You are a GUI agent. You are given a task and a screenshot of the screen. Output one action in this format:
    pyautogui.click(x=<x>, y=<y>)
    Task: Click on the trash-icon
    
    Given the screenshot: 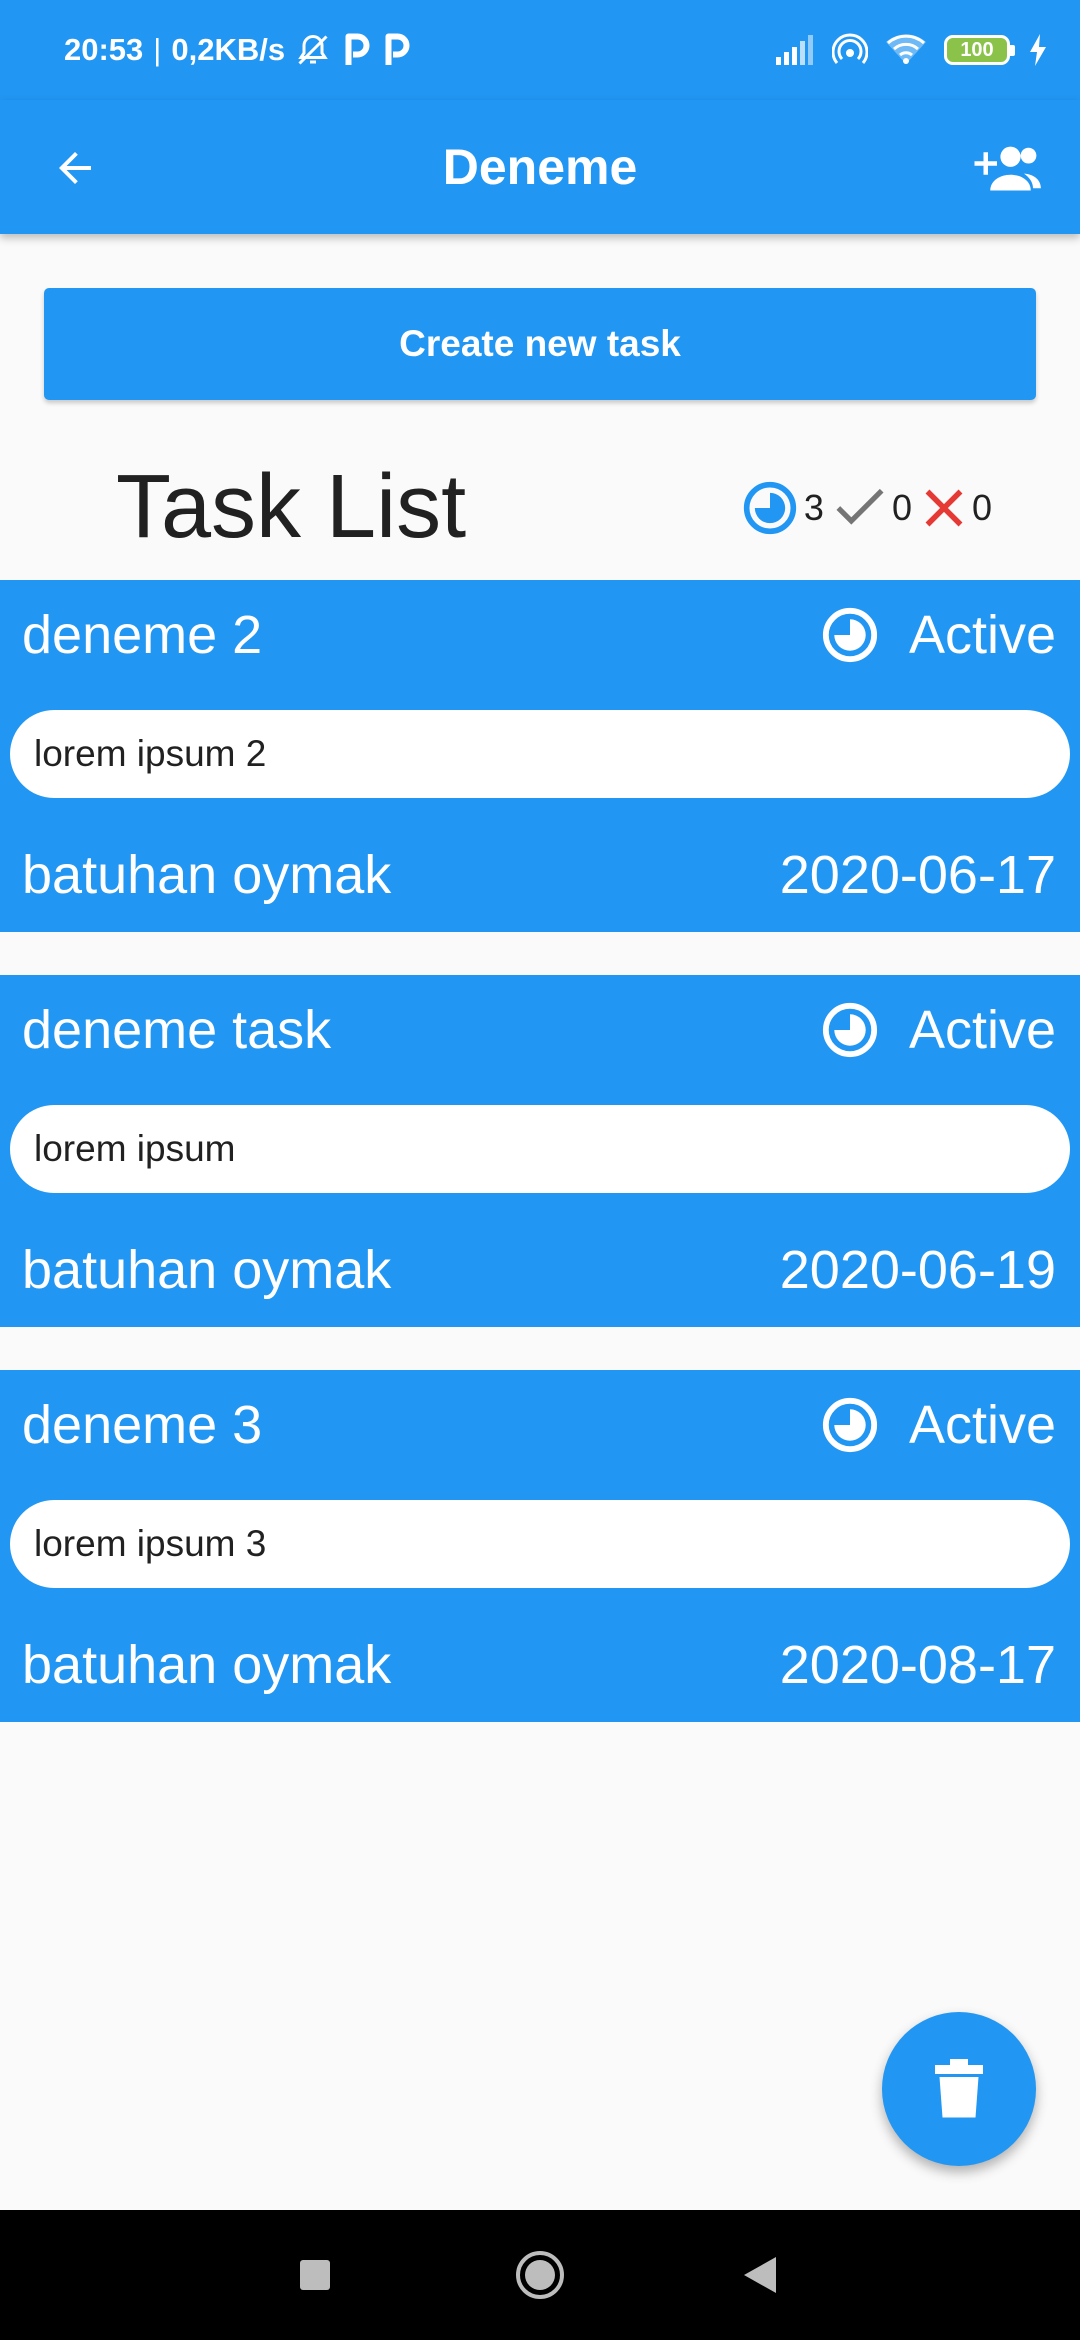 What is the action you would take?
    pyautogui.click(x=959, y=2088)
    